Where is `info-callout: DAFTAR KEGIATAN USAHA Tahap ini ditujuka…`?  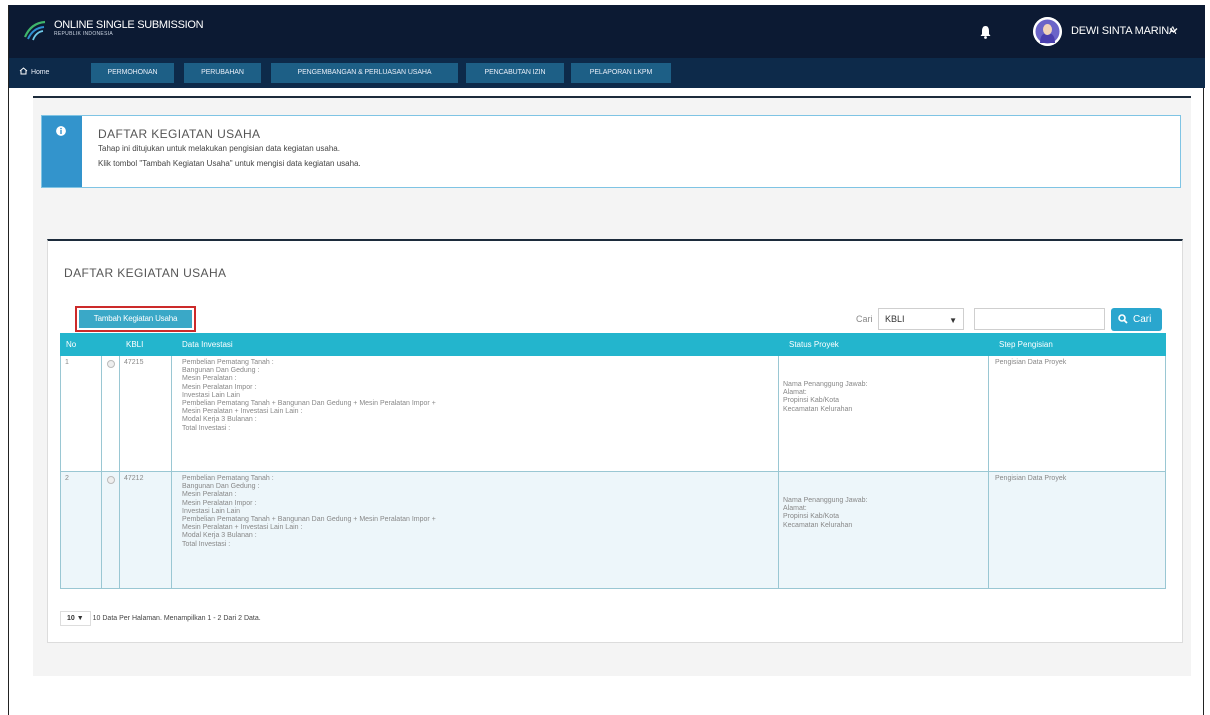 info-callout: DAFTAR KEGIATAN USAHA Tahap ini ditujuka… is located at coordinates (611, 151).